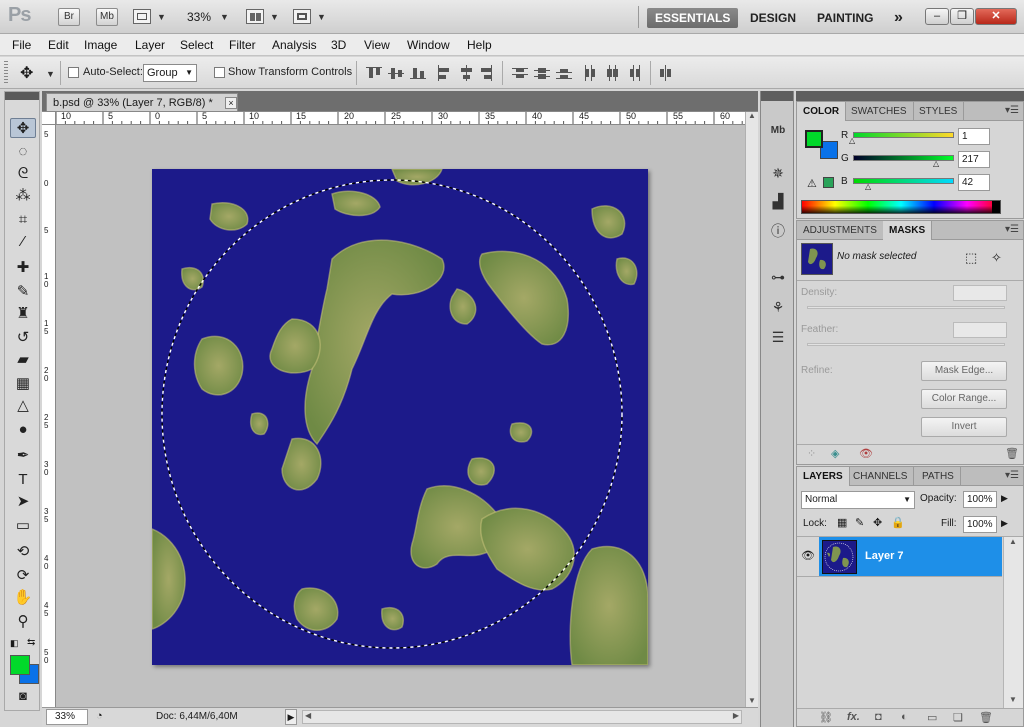 The height and width of the screenshot is (727, 1024). Describe the element at coordinates (564, 73) in the screenshot. I see `distribute-bottom-edges-icon` at that location.